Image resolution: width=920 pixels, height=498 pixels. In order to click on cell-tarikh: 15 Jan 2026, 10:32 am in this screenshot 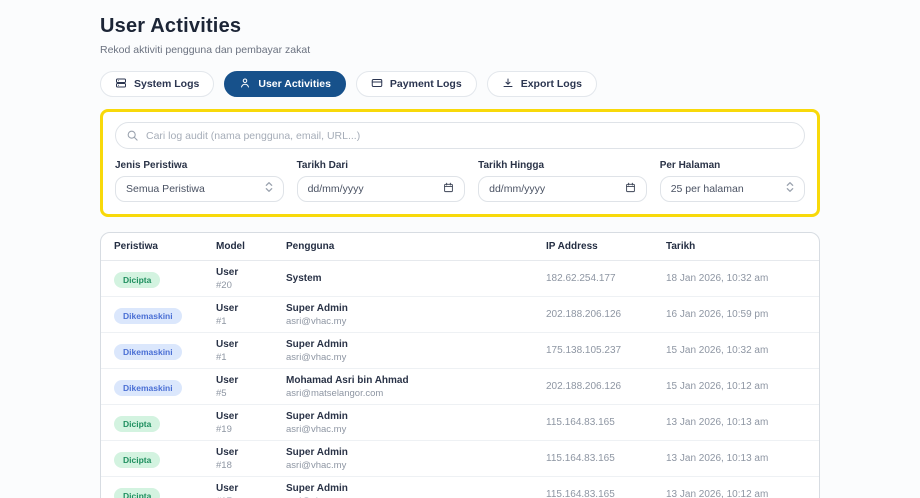, I will do `click(717, 350)`.